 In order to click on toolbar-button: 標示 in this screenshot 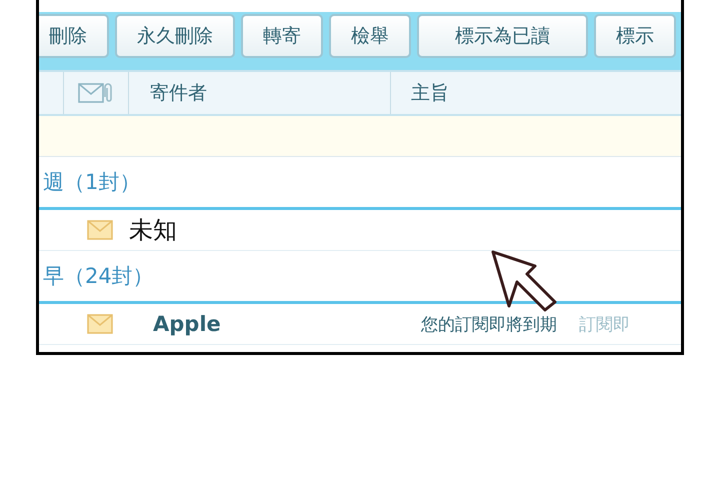, I will do `click(635, 36)`.